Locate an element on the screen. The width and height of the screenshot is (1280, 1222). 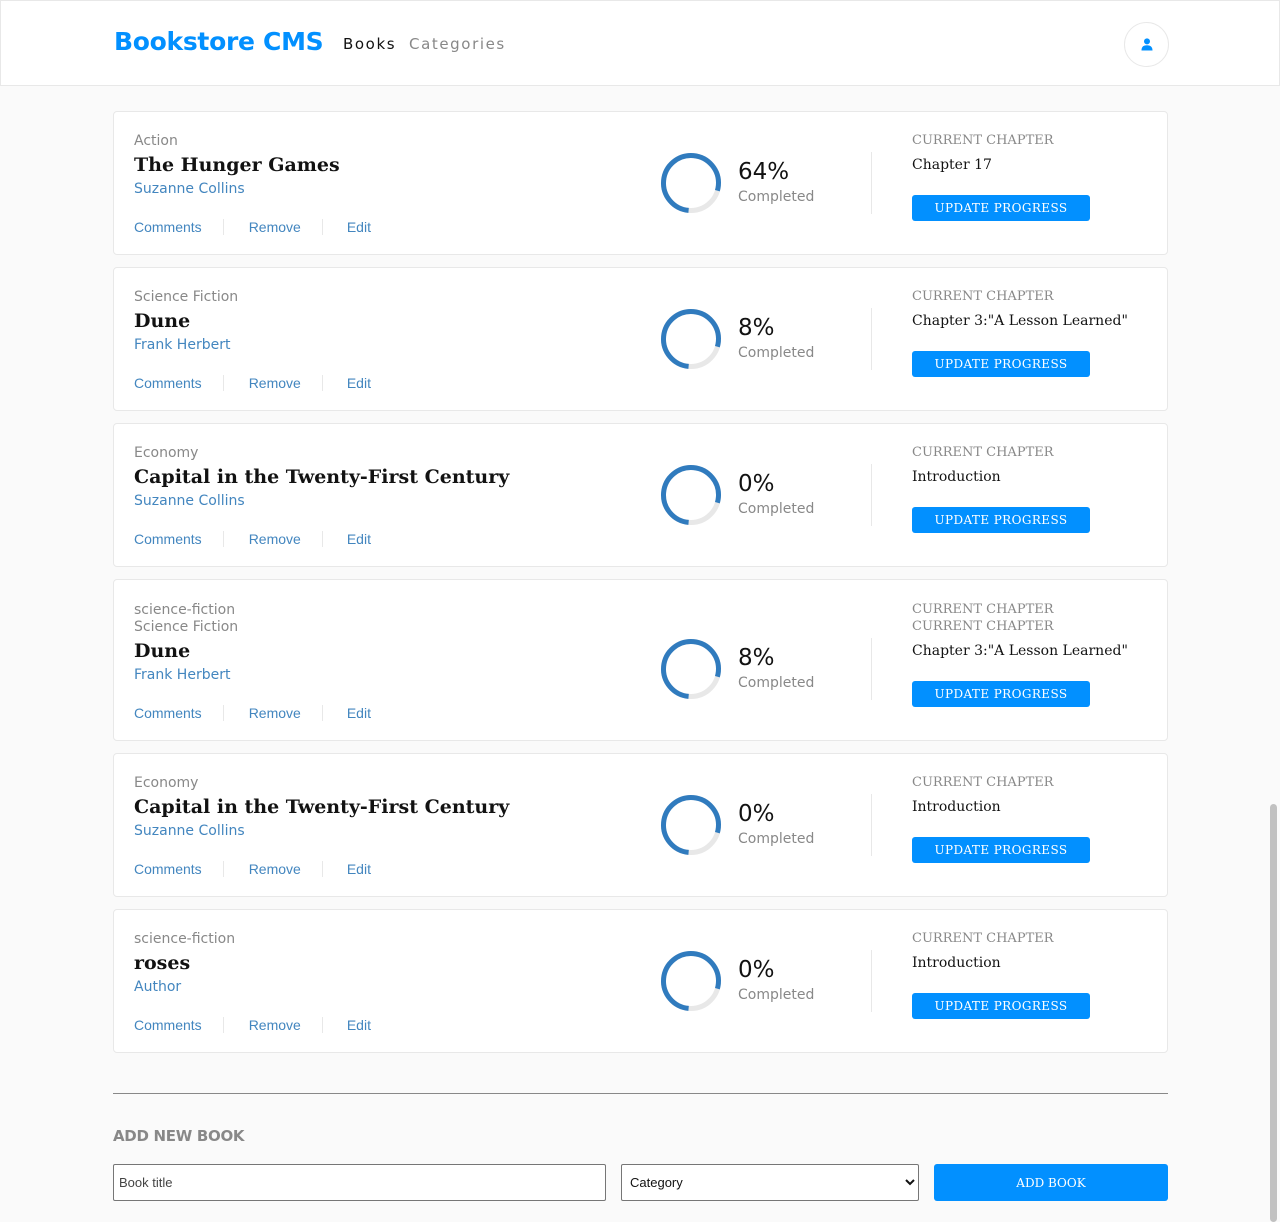
book-title-input is located at coordinates (359, 1182).